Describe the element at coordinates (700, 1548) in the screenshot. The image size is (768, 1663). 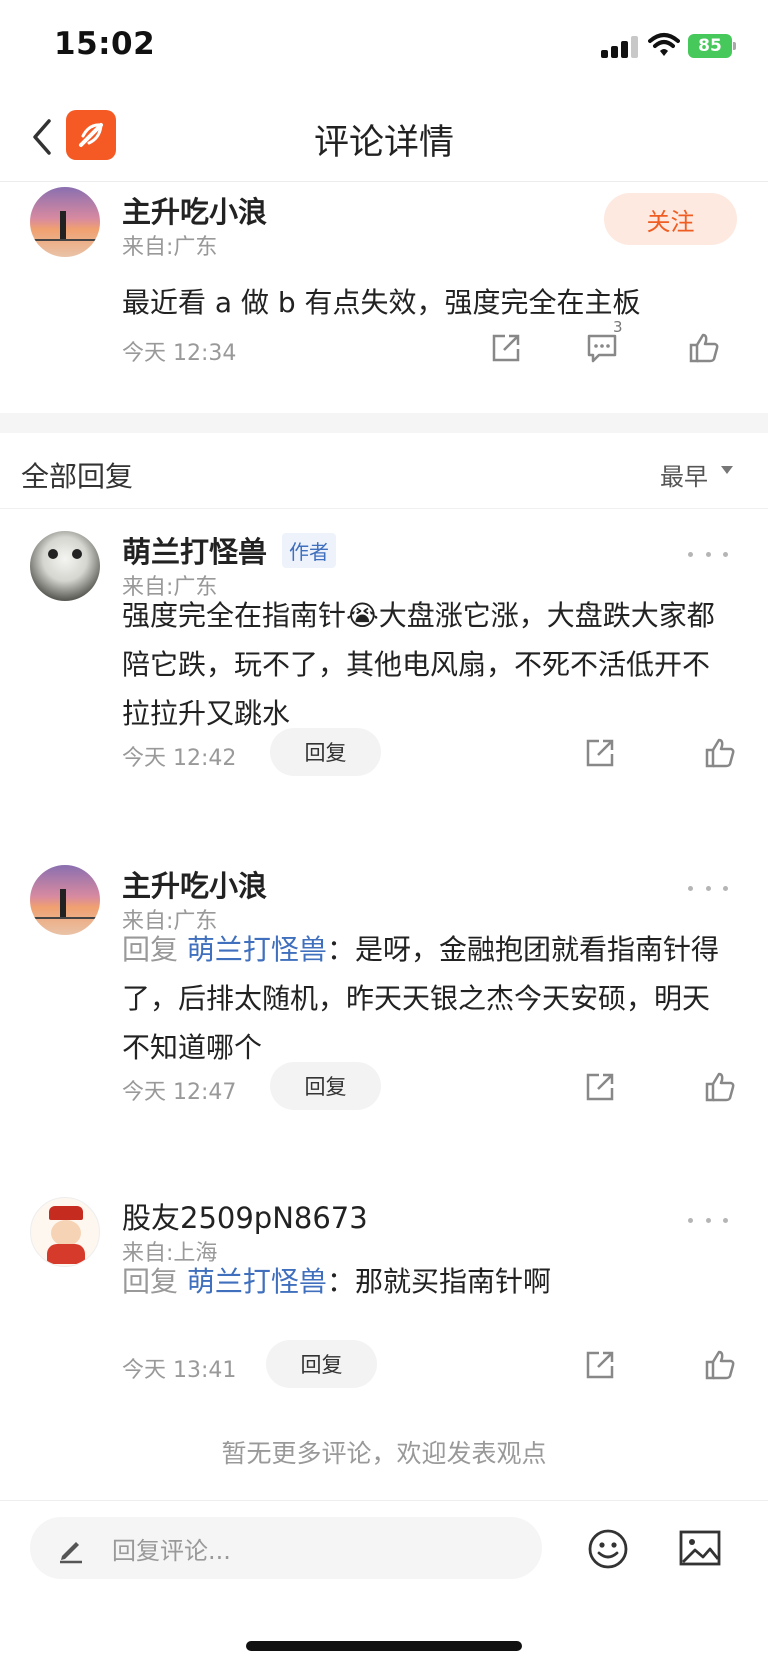
I see `image-icon` at that location.